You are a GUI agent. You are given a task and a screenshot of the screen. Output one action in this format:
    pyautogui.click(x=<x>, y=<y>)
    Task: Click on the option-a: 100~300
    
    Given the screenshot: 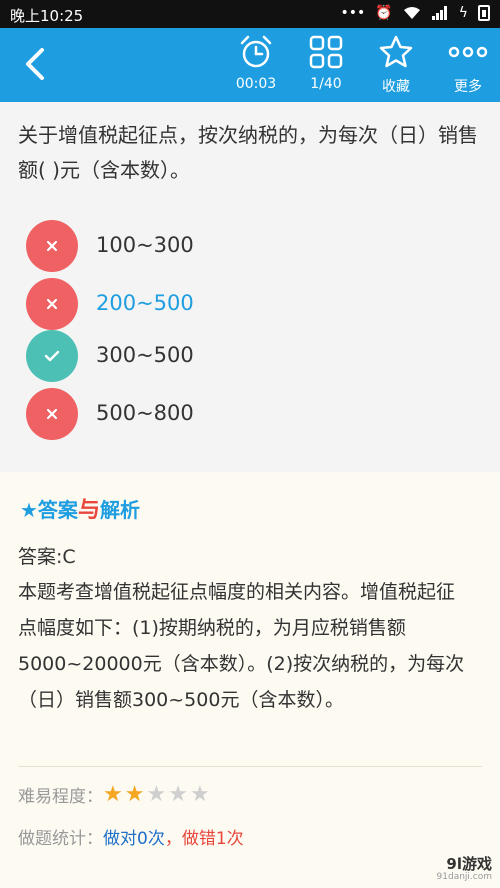 What is the action you would take?
    pyautogui.click(x=256, y=246)
    